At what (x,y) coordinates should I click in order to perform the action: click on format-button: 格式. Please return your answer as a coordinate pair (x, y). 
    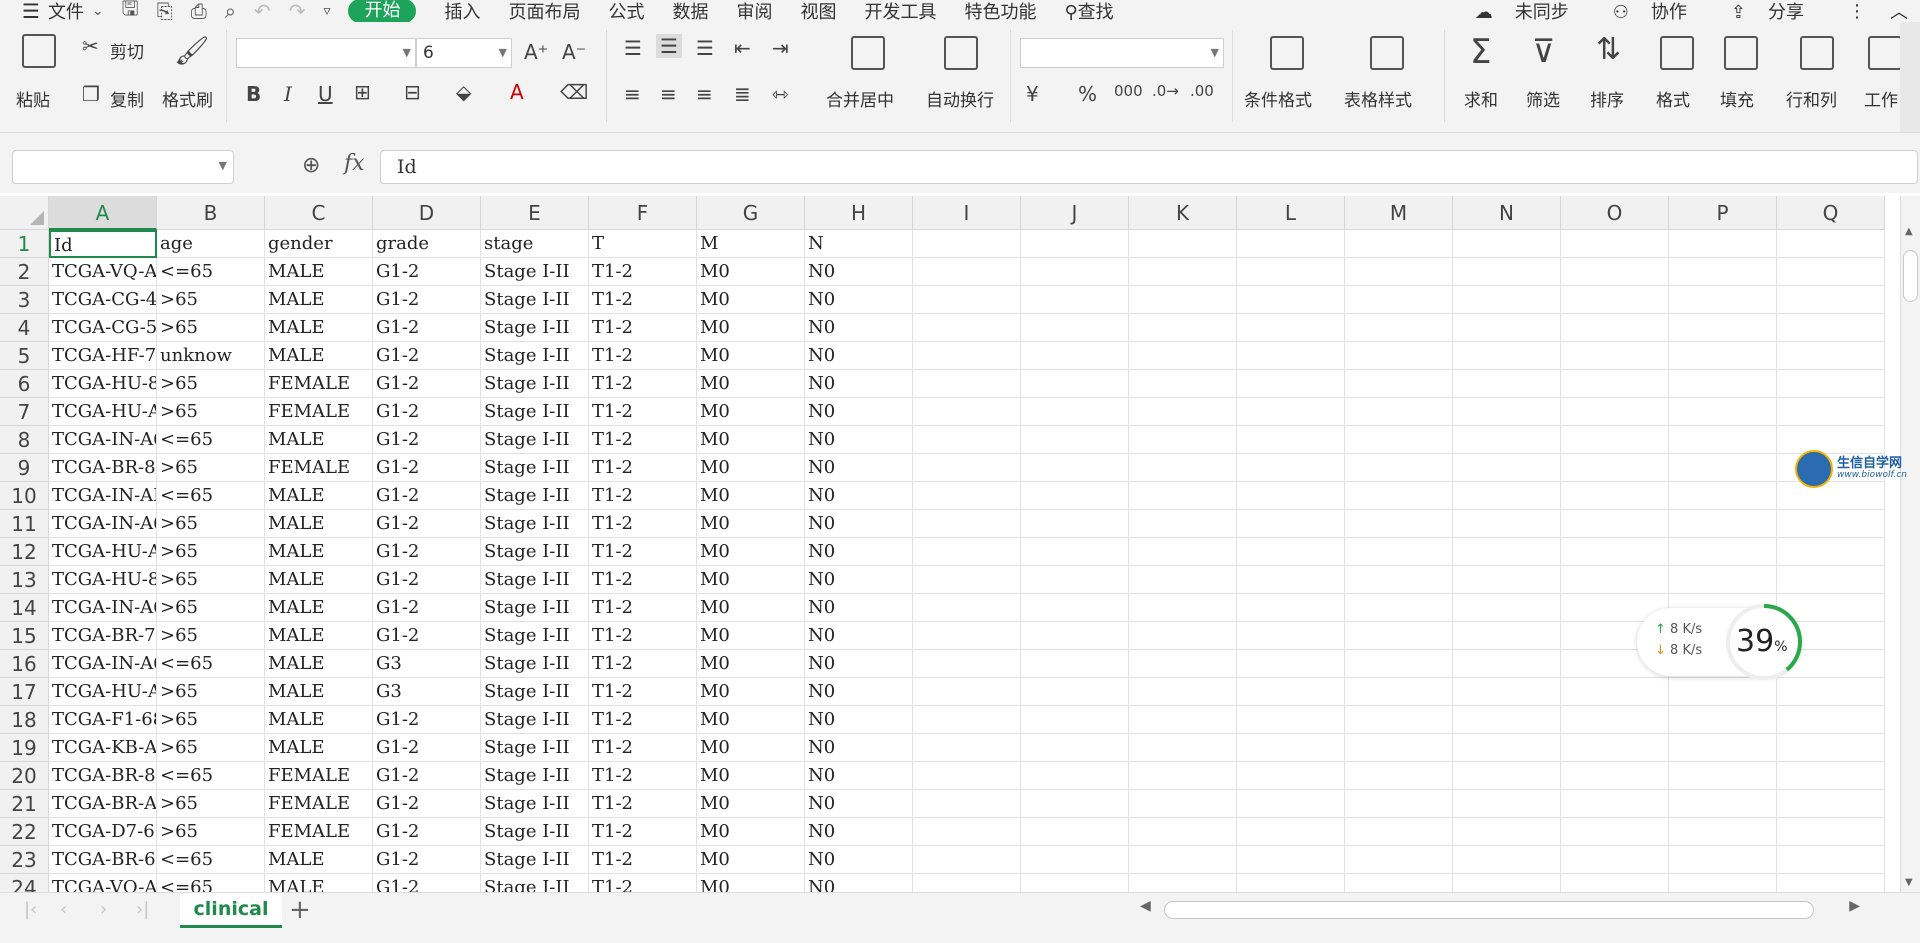
    Looking at the image, I should click on (1673, 98).